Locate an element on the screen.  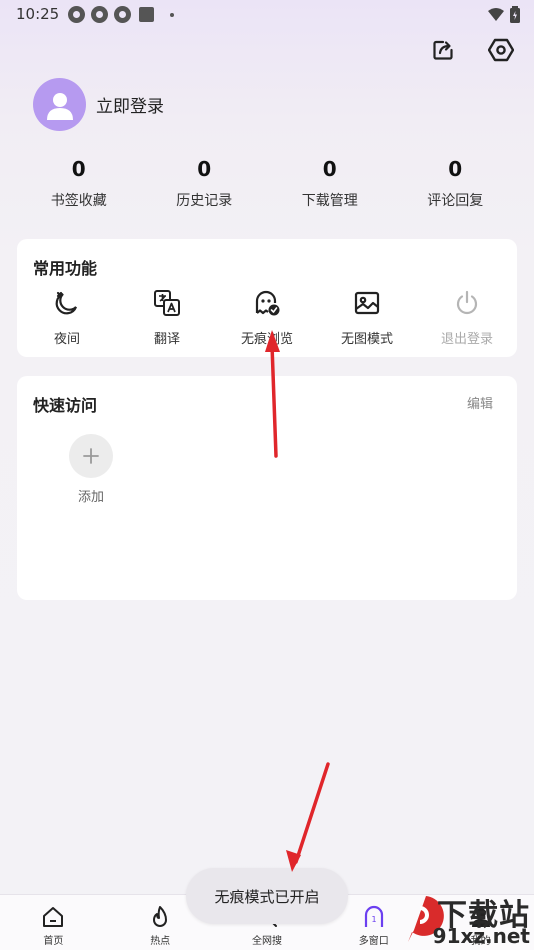
windows-icon: 1 is located at coordinates (373, 916).